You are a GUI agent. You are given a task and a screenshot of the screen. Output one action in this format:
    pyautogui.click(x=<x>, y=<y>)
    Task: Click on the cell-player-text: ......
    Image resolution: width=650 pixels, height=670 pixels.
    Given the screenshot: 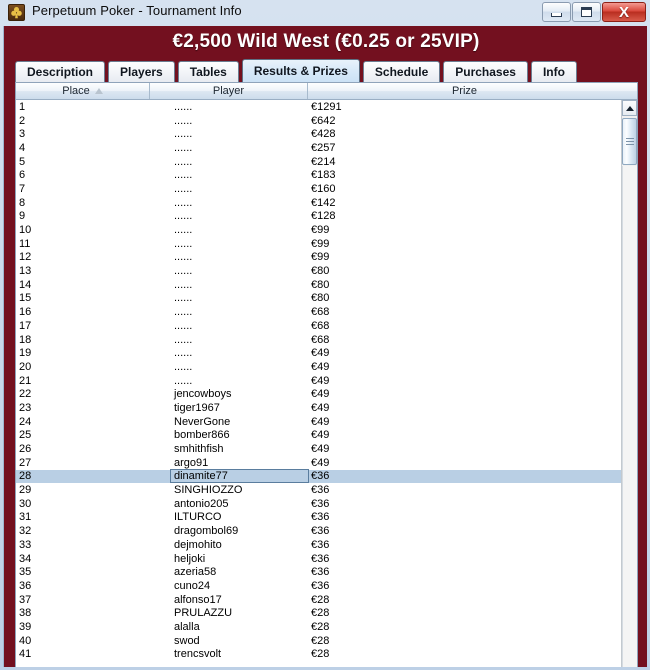 What is the action you would take?
    pyautogui.click(x=183, y=106)
    